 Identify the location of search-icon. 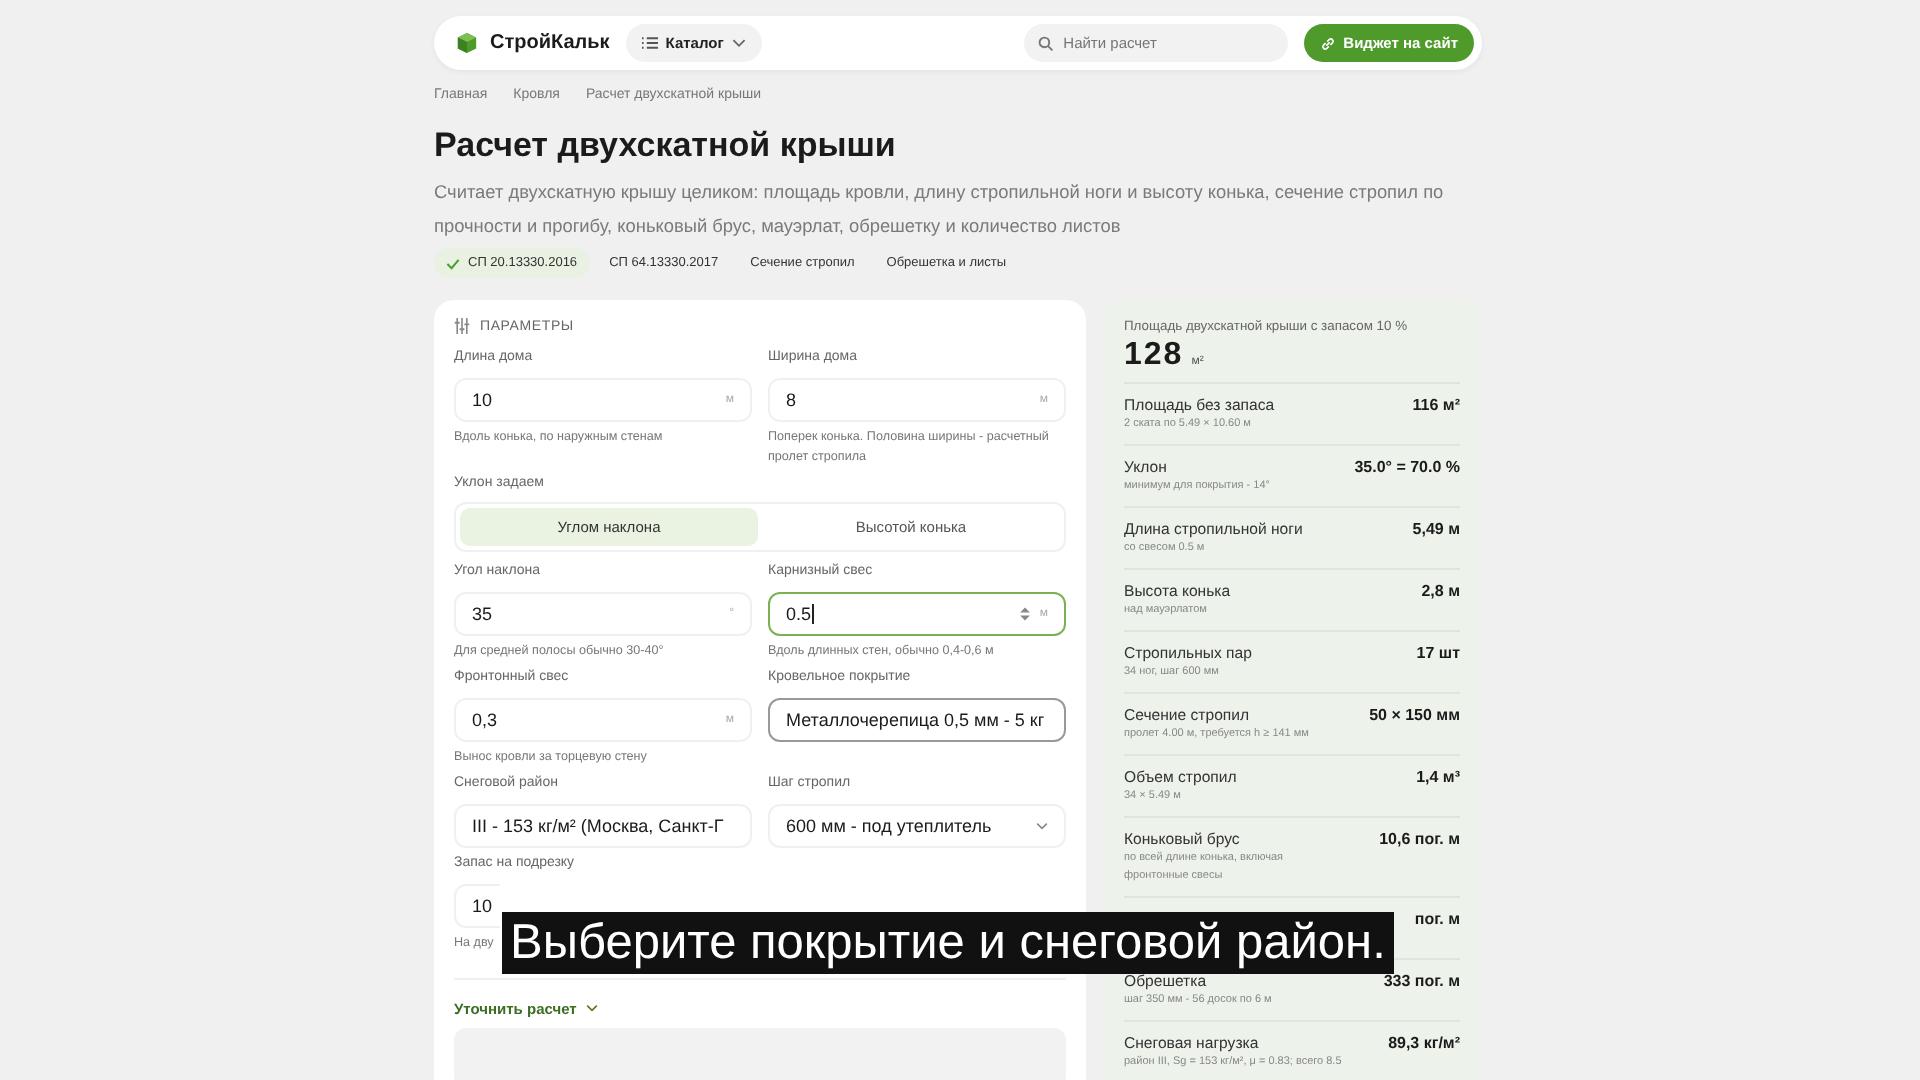
(1045, 43).